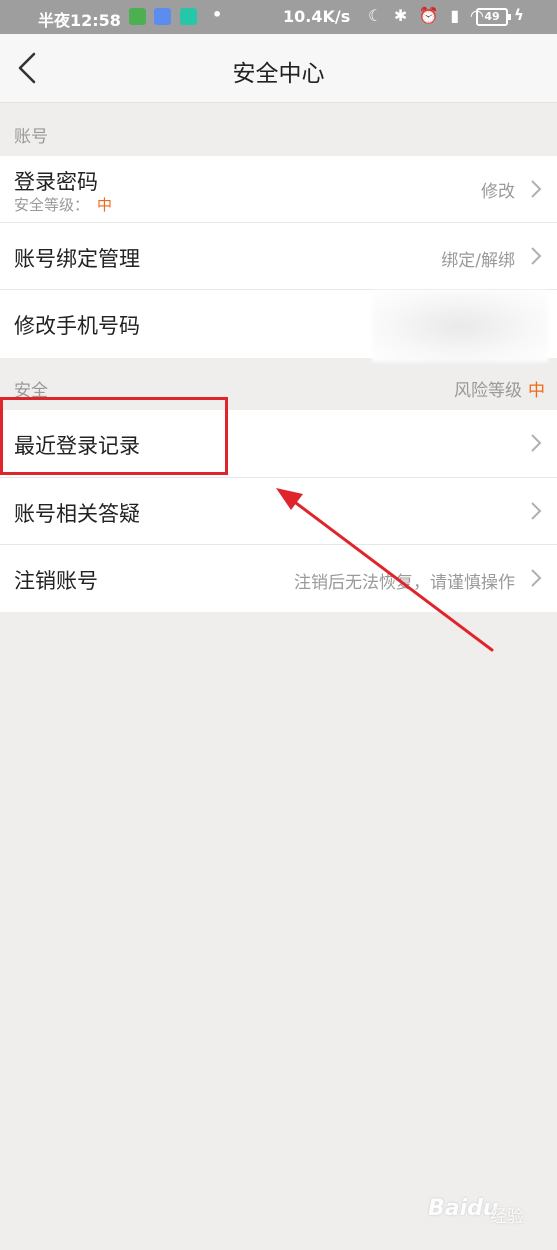 This screenshot has height=1250, width=557. What do you see at coordinates (278, 189) in the screenshot?
I see `login-password-item: 登录密码 安全等级：中 修改` at bounding box center [278, 189].